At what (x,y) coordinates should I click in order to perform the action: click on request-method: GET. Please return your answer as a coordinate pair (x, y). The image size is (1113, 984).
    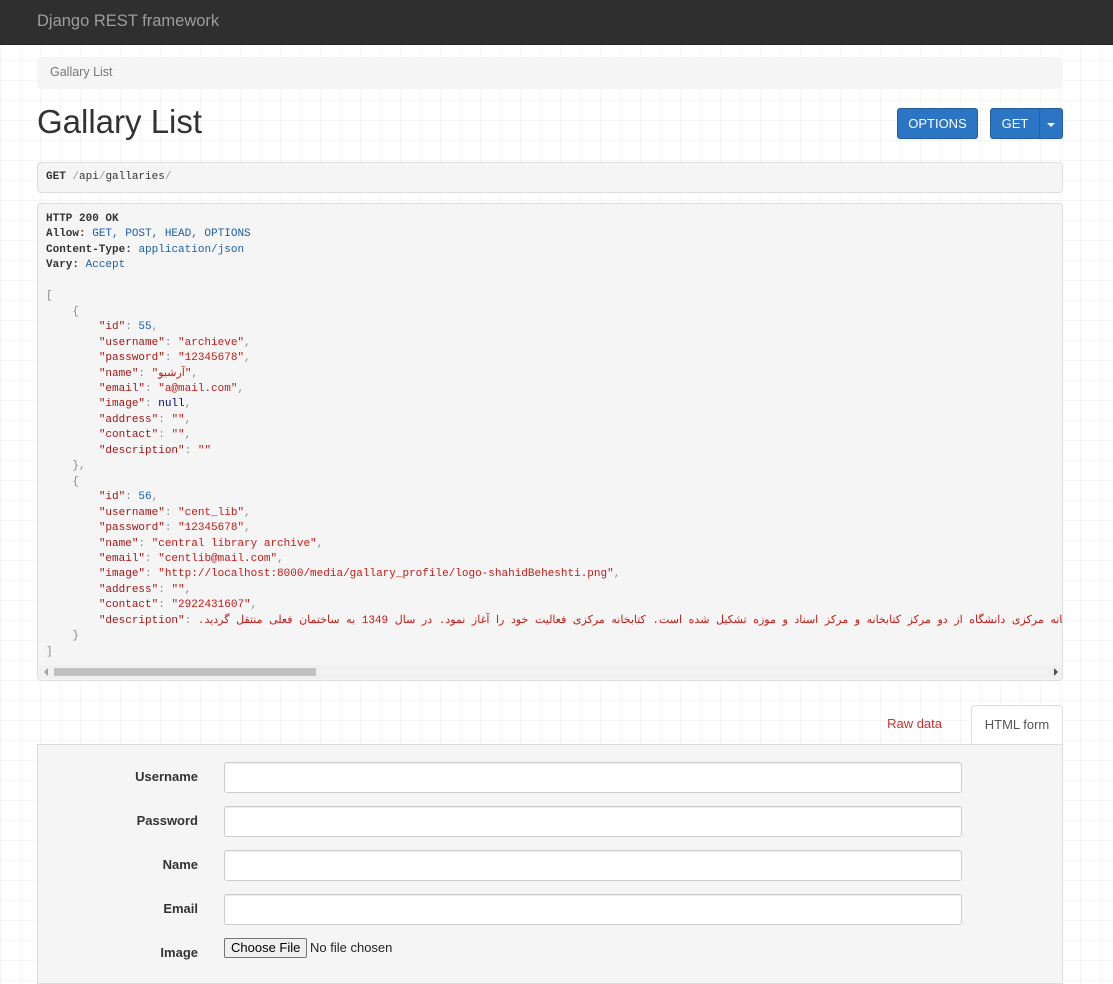
    Looking at the image, I should click on (56, 177).